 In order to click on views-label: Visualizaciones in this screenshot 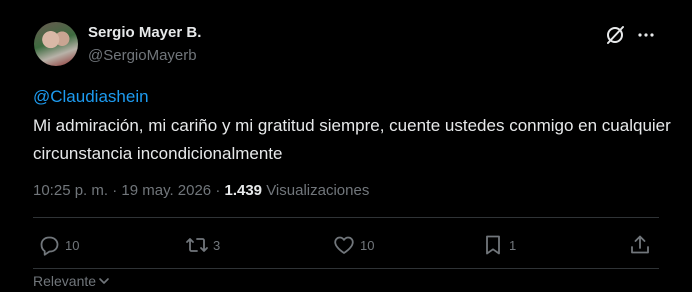, I will do `click(316, 190)`.